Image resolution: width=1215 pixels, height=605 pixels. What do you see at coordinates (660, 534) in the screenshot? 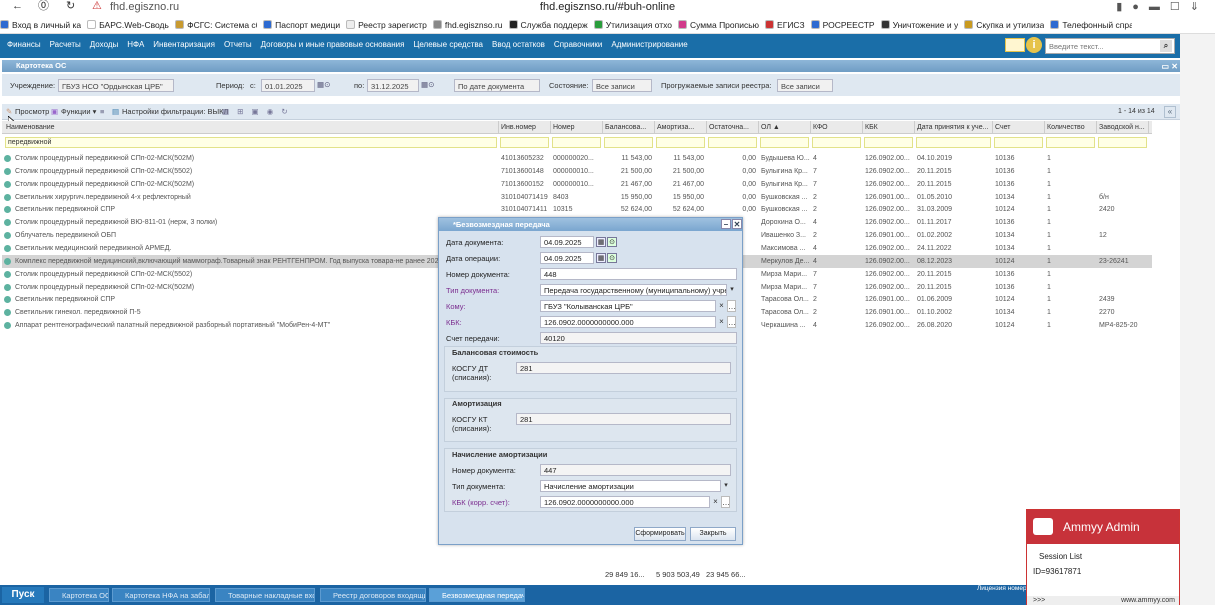
I see `form-button: Сформировать` at bounding box center [660, 534].